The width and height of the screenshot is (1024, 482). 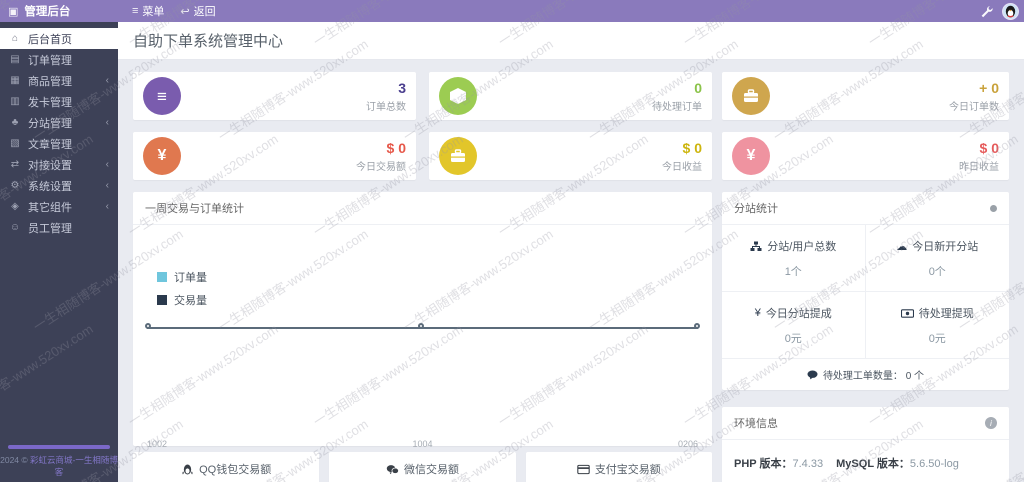 What do you see at coordinates (47, 12) in the screenshot?
I see `brand-title: 管理后台` at bounding box center [47, 12].